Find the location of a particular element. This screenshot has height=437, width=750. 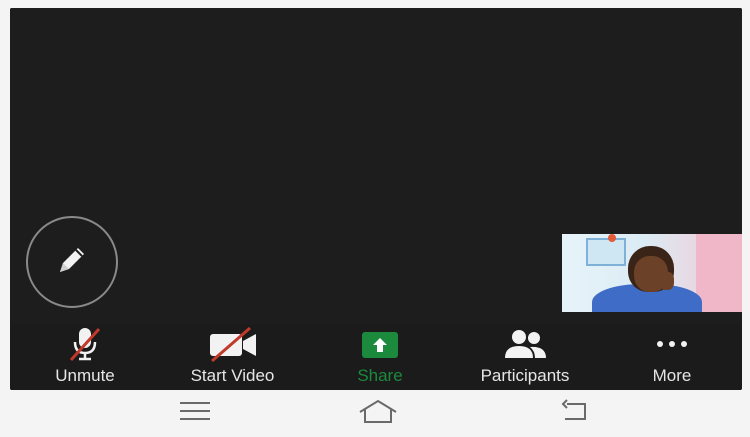

back-button is located at coordinates (575, 413).